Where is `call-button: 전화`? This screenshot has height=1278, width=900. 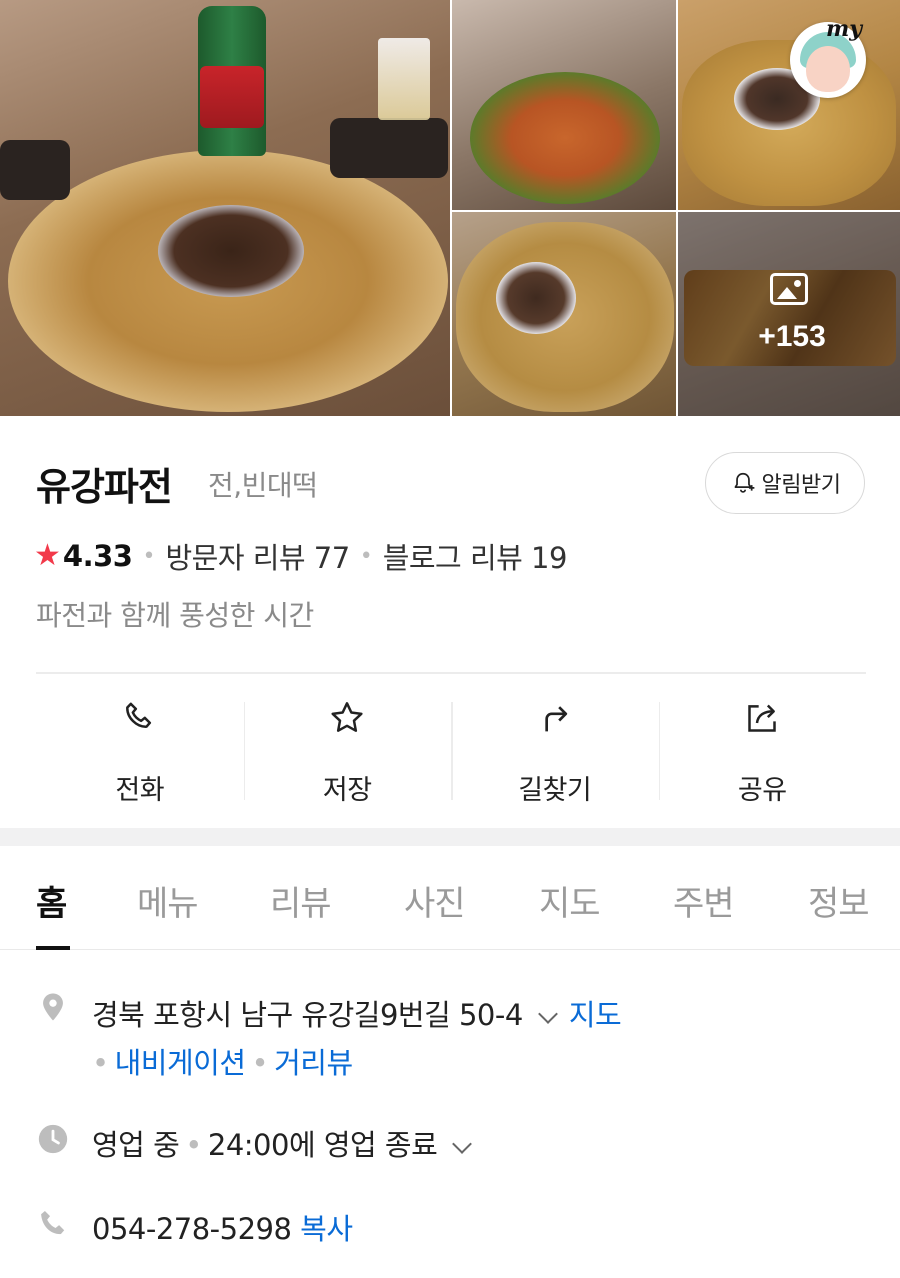 call-button: 전화 is located at coordinates (140, 745).